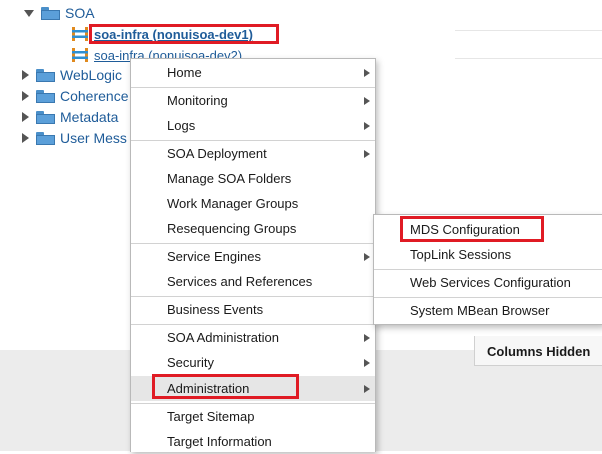 The image size is (602, 454). I want to click on menu-item-administration: Administration, so click(253, 388).